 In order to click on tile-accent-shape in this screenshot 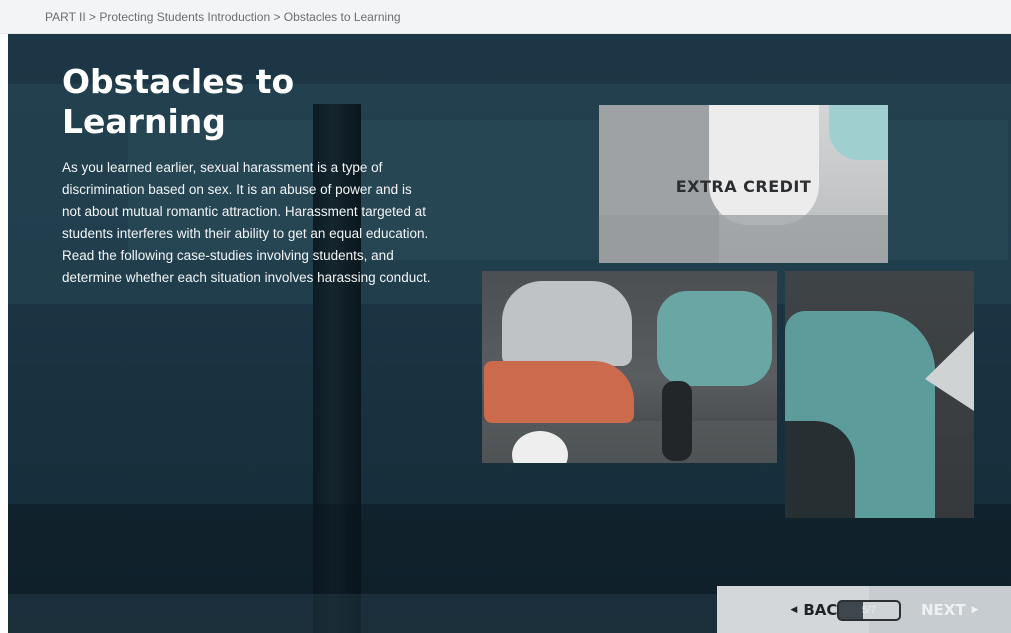, I will do `click(858, 132)`.